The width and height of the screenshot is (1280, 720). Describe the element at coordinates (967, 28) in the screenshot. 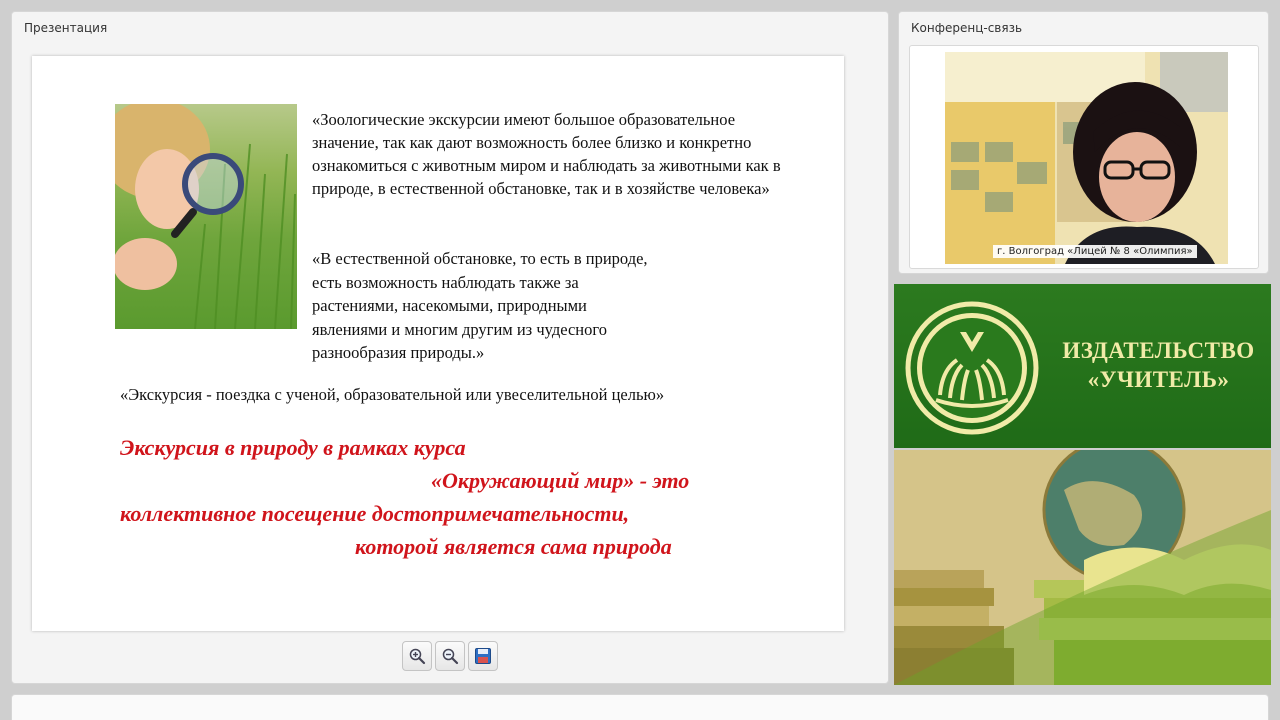

I see `conference-panel-title: Конференц-связь` at that location.